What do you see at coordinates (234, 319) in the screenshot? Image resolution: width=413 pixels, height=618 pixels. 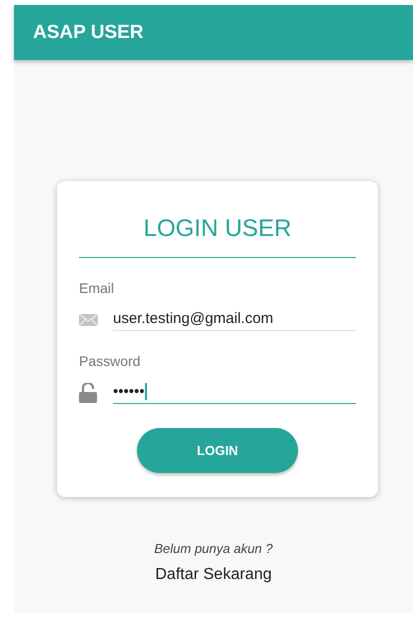 I see `email-field: user.testing@gmail.com` at bounding box center [234, 319].